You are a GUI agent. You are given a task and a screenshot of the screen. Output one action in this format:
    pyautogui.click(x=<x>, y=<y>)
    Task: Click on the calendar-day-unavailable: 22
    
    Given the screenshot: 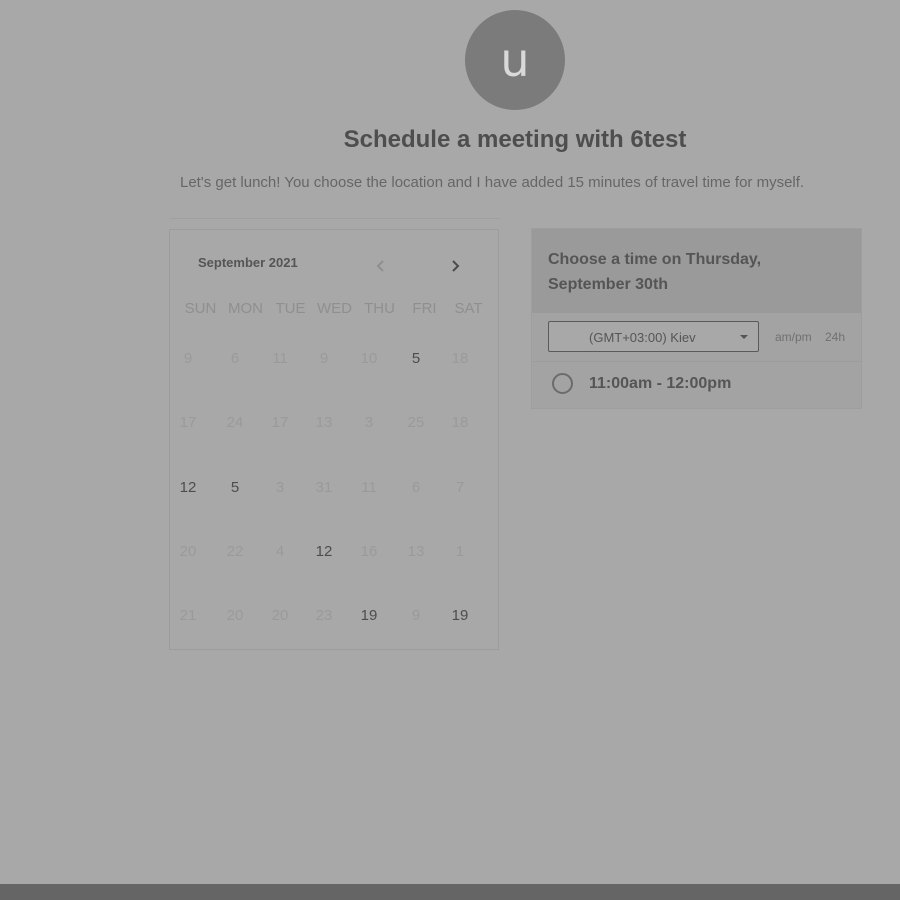 What is the action you would take?
    pyautogui.click(x=235, y=551)
    